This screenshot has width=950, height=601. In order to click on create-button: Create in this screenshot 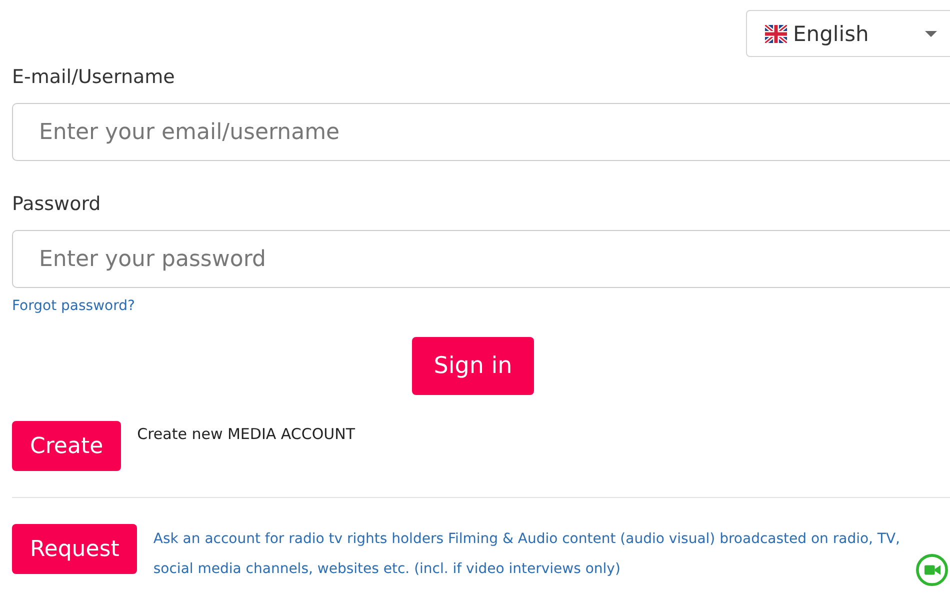, I will do `click(67, 446)`.